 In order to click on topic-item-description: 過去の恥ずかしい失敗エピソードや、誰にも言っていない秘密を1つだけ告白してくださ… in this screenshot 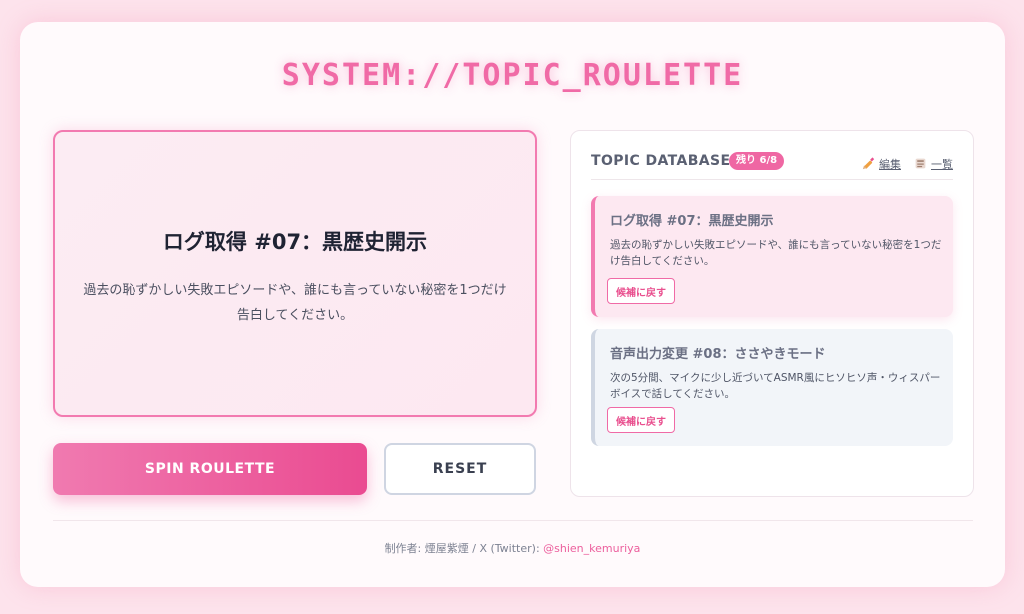, I will do `click(776, 253)`.